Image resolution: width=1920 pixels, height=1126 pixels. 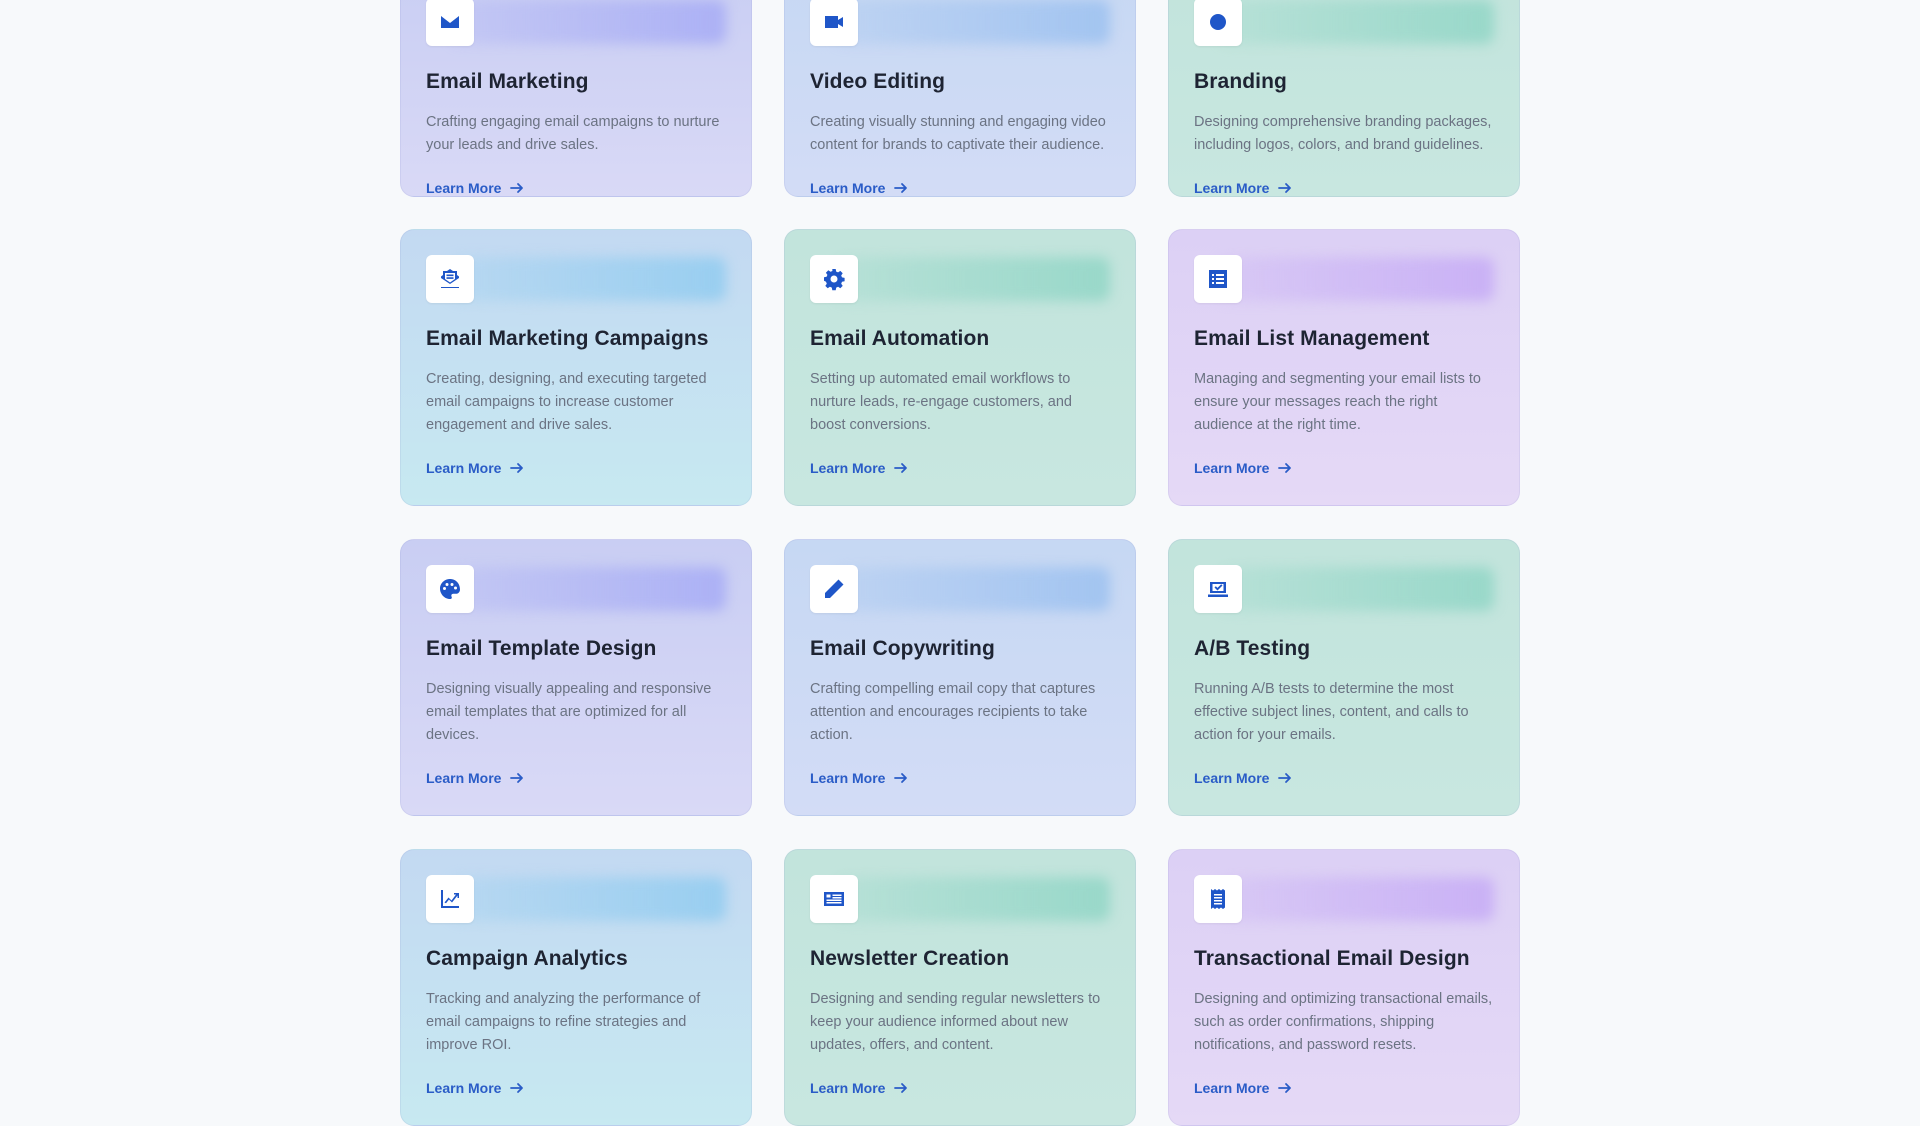 I want to click on brand-icon, so click(x=1218, y=23).